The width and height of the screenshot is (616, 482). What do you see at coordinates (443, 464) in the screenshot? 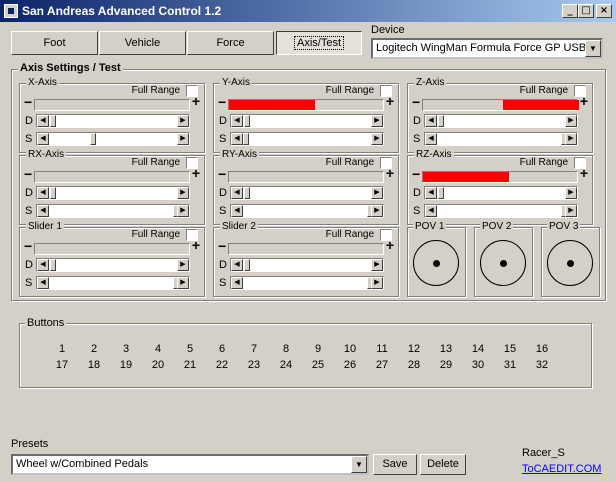
I see `delete-button: Delete` at bounding box center [443, 464].